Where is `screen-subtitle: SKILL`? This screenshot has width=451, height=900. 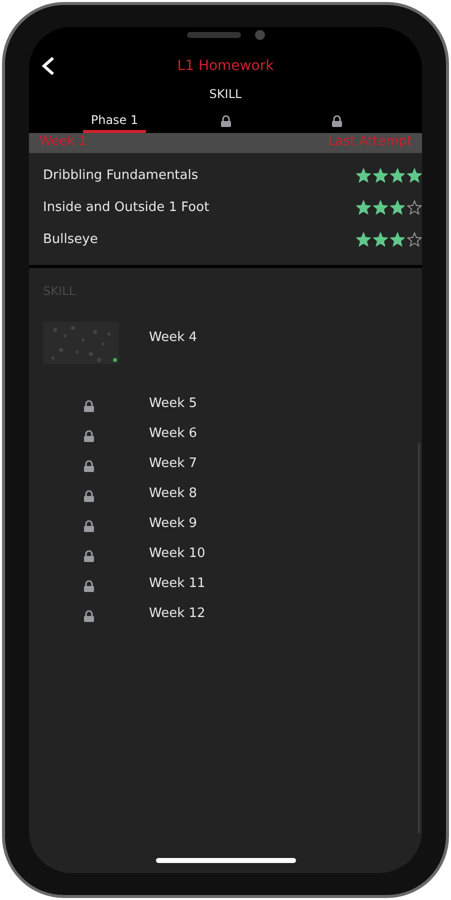 screen-subtitle: SKILL is located at coordinates (225, 94).